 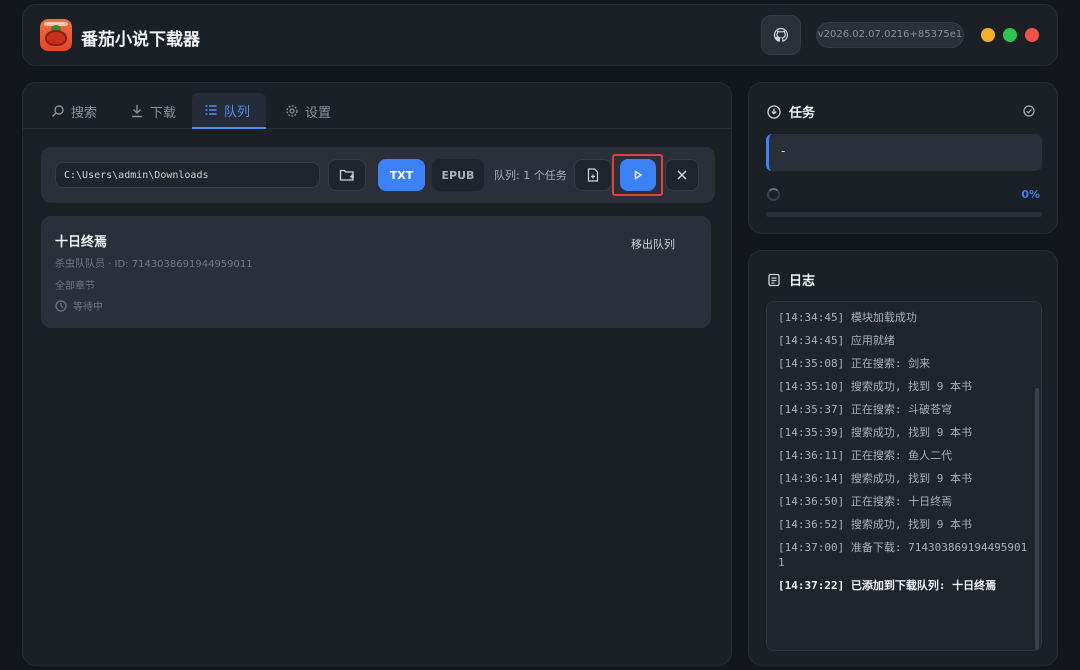 What do you see at coordinates (773, 194) in the screenshot?
I see `loading-spinner-icon` at bounding box center [773, 194].